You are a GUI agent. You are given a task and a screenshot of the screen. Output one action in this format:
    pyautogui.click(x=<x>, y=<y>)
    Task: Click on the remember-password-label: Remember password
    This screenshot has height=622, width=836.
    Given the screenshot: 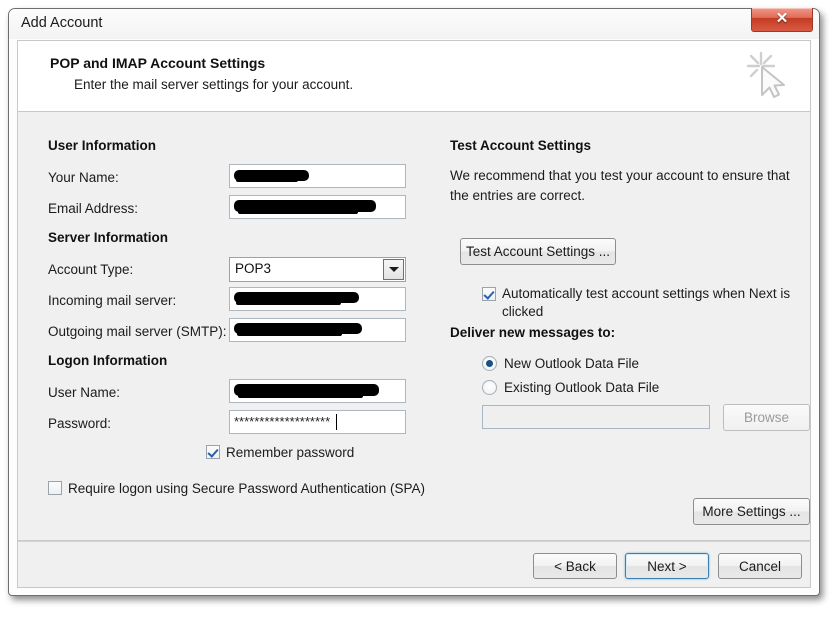 What is the action you would take?
    pyautogui.click(x=290, y=452)
    